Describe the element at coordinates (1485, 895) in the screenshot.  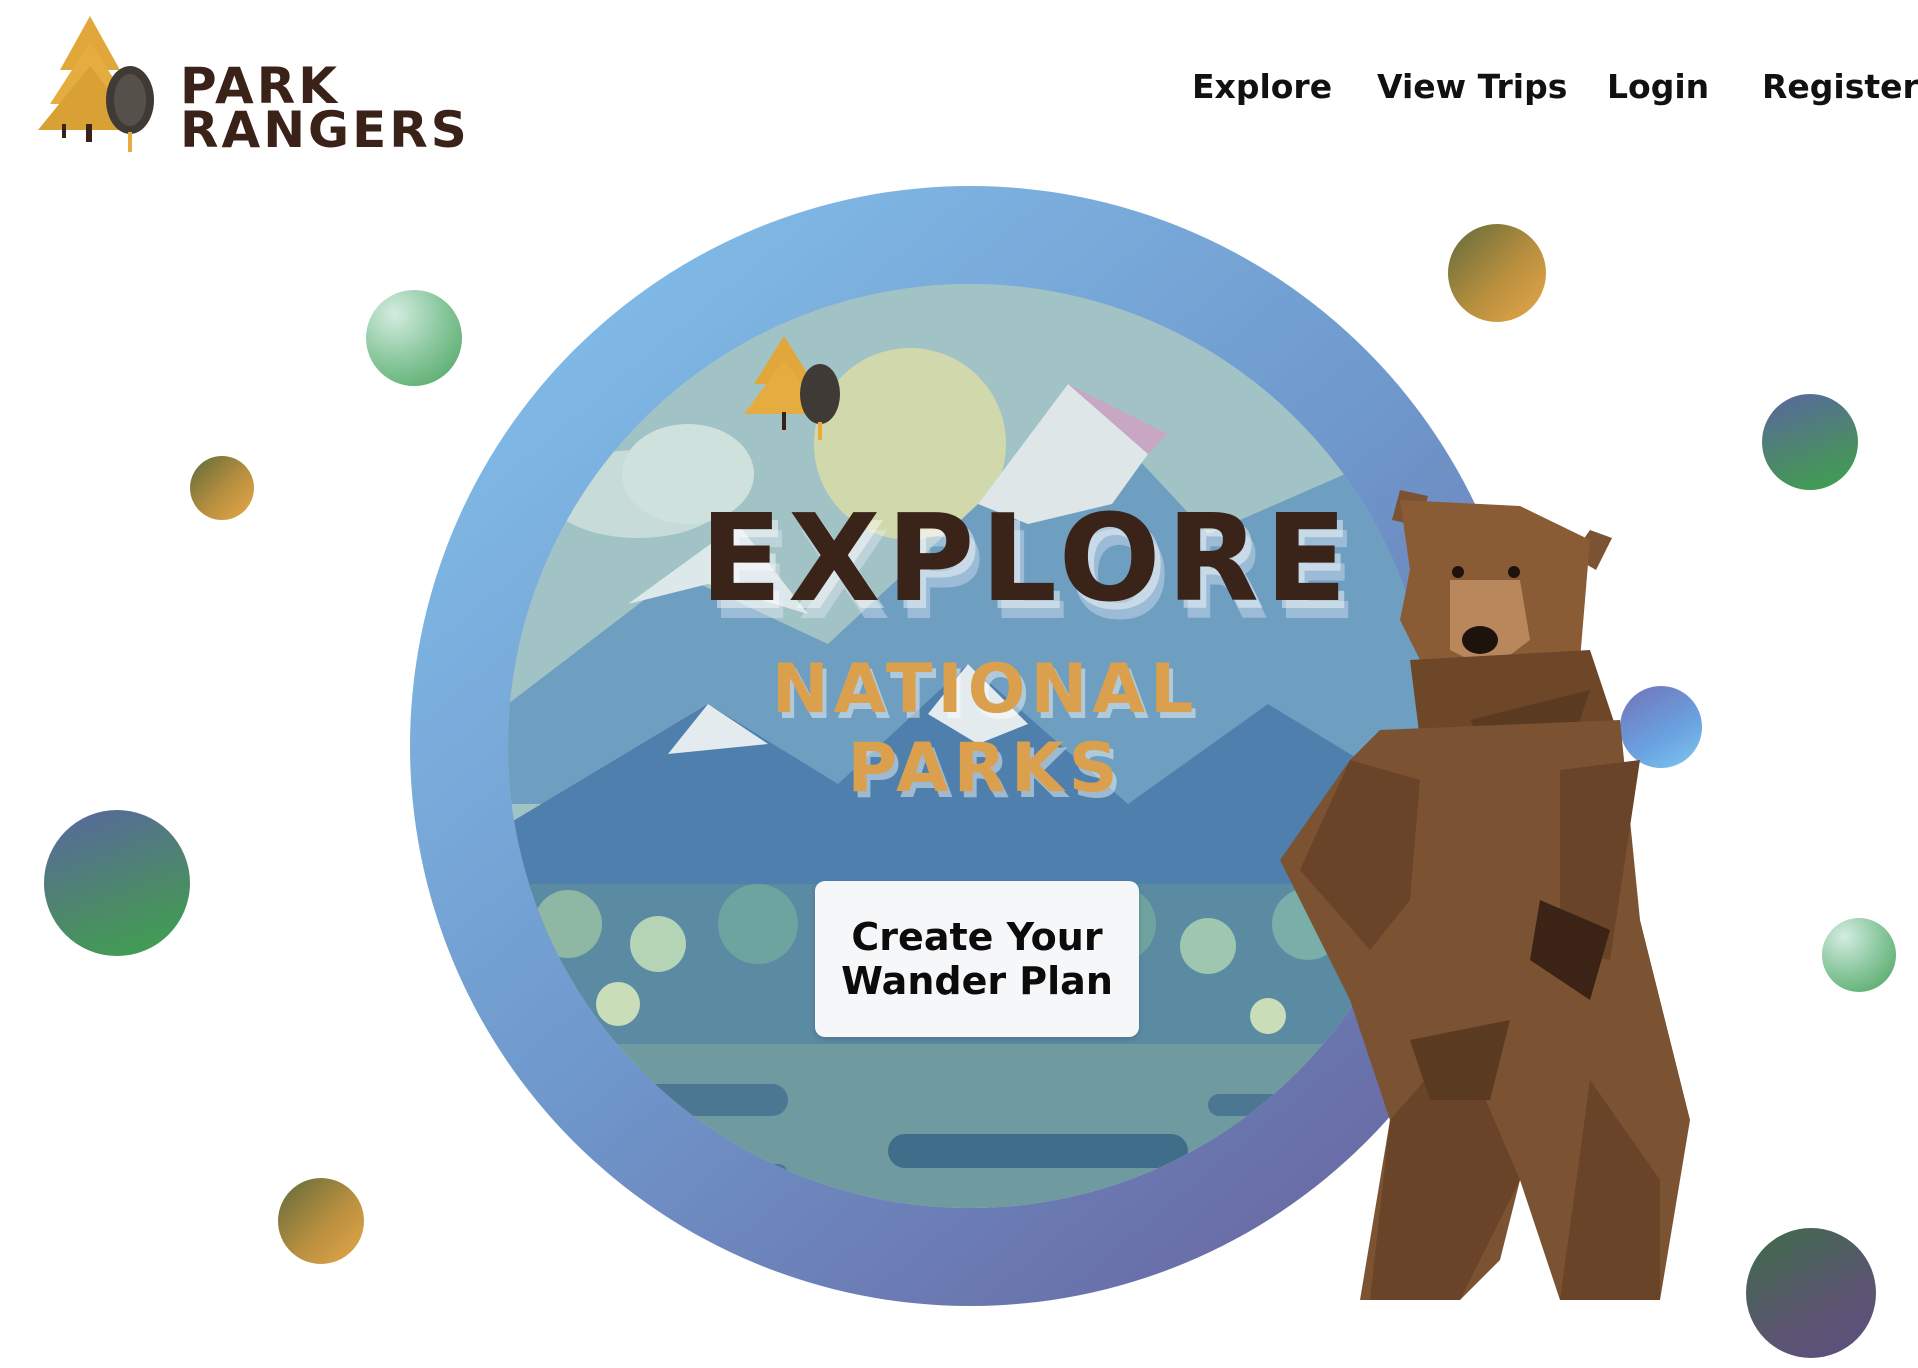
I see `bear-illustration` at that location.